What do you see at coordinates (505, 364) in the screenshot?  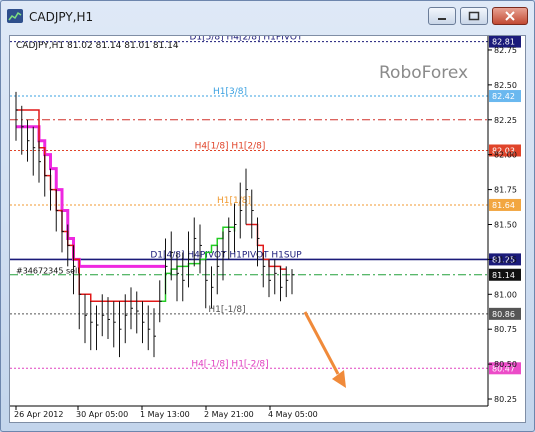 I see `price-tick-label: 80.50` at bounding box center [505, 364].